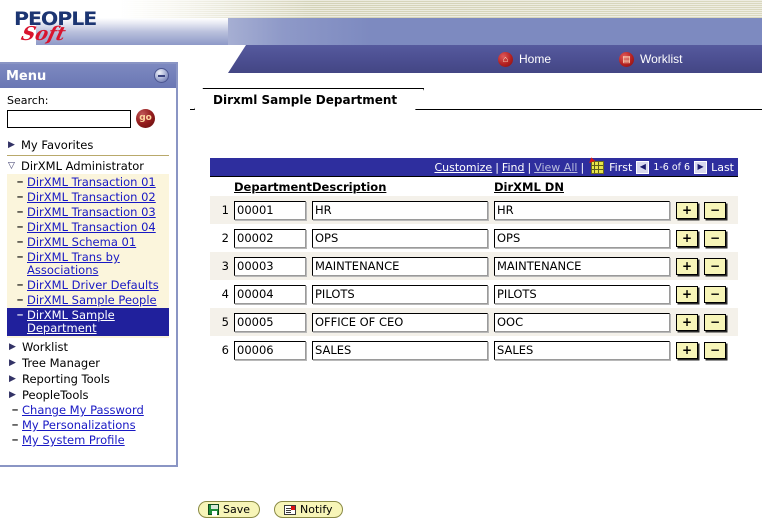 Image resolution: width=762 pixels, height=531 pixels. I want to click on sidebar-item-change-my-password: – Change My Password, so click(88, 410).